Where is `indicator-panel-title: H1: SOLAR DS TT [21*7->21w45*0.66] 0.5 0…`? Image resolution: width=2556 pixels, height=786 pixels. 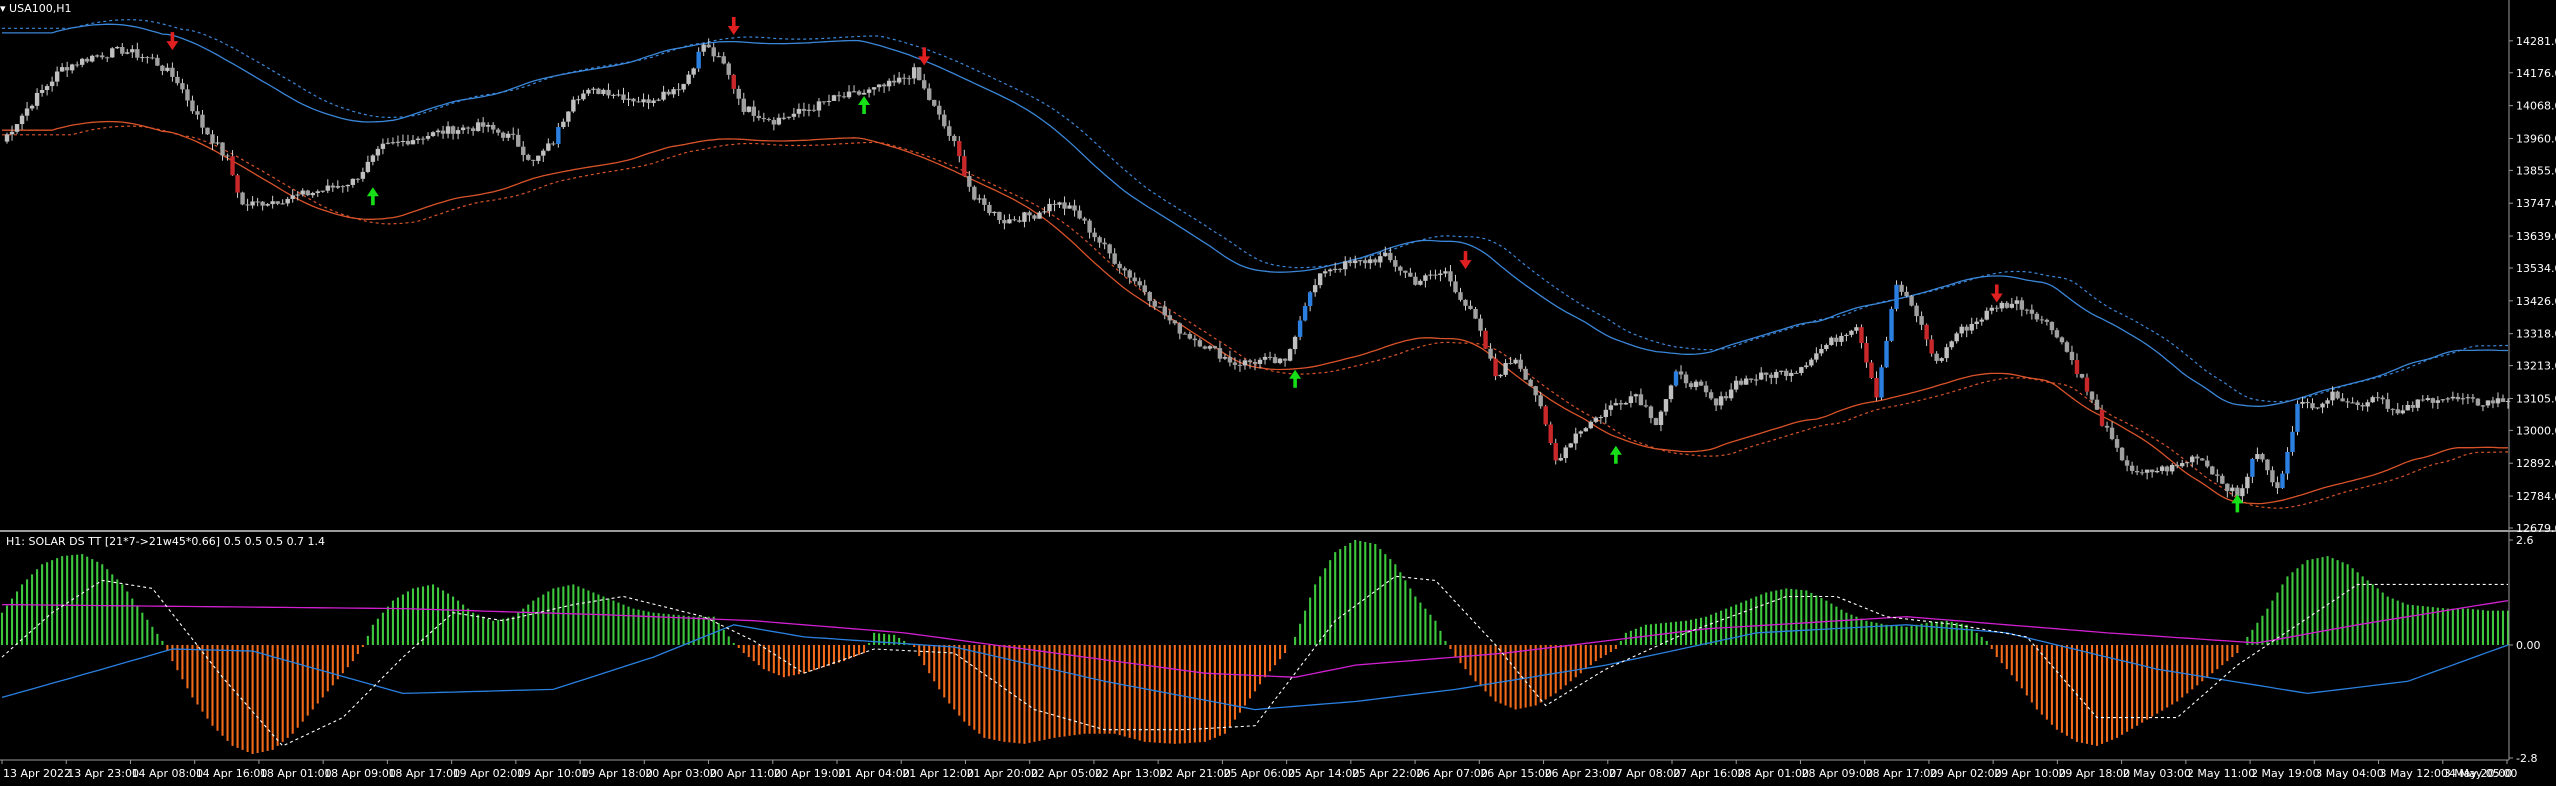
indicator-panel-title: H1: SOLAR DS TT [21*7->21w45*0.66] 0.5 0… is located at coordinates (166, 541).